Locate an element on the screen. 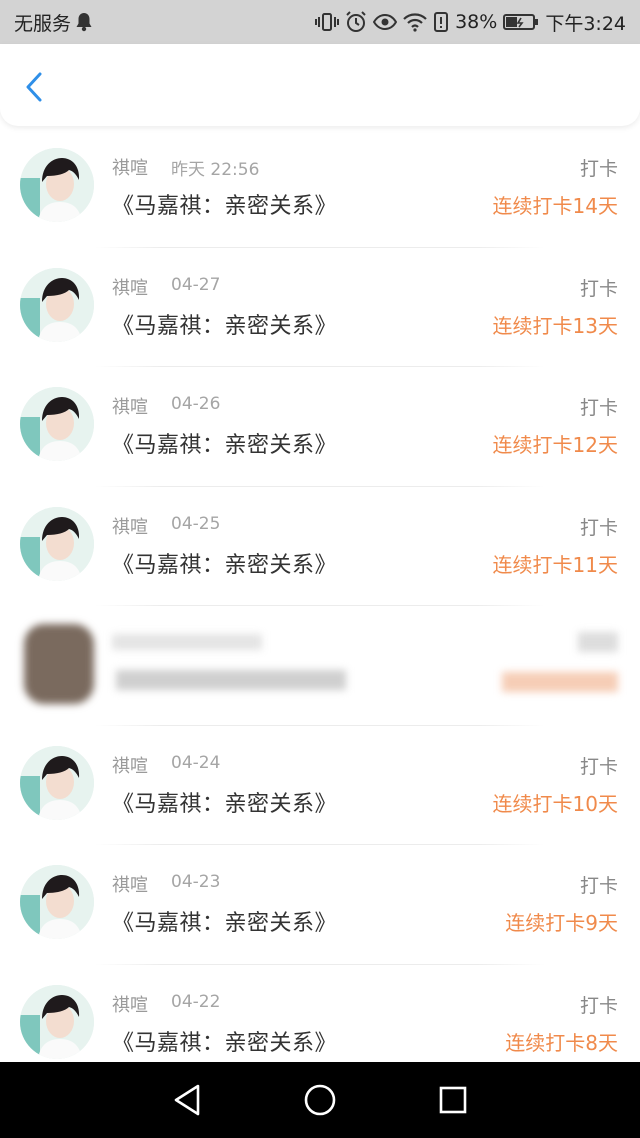 This screenshot has width=640, height=1138. battery-icon is located at coordinates (521, 22).